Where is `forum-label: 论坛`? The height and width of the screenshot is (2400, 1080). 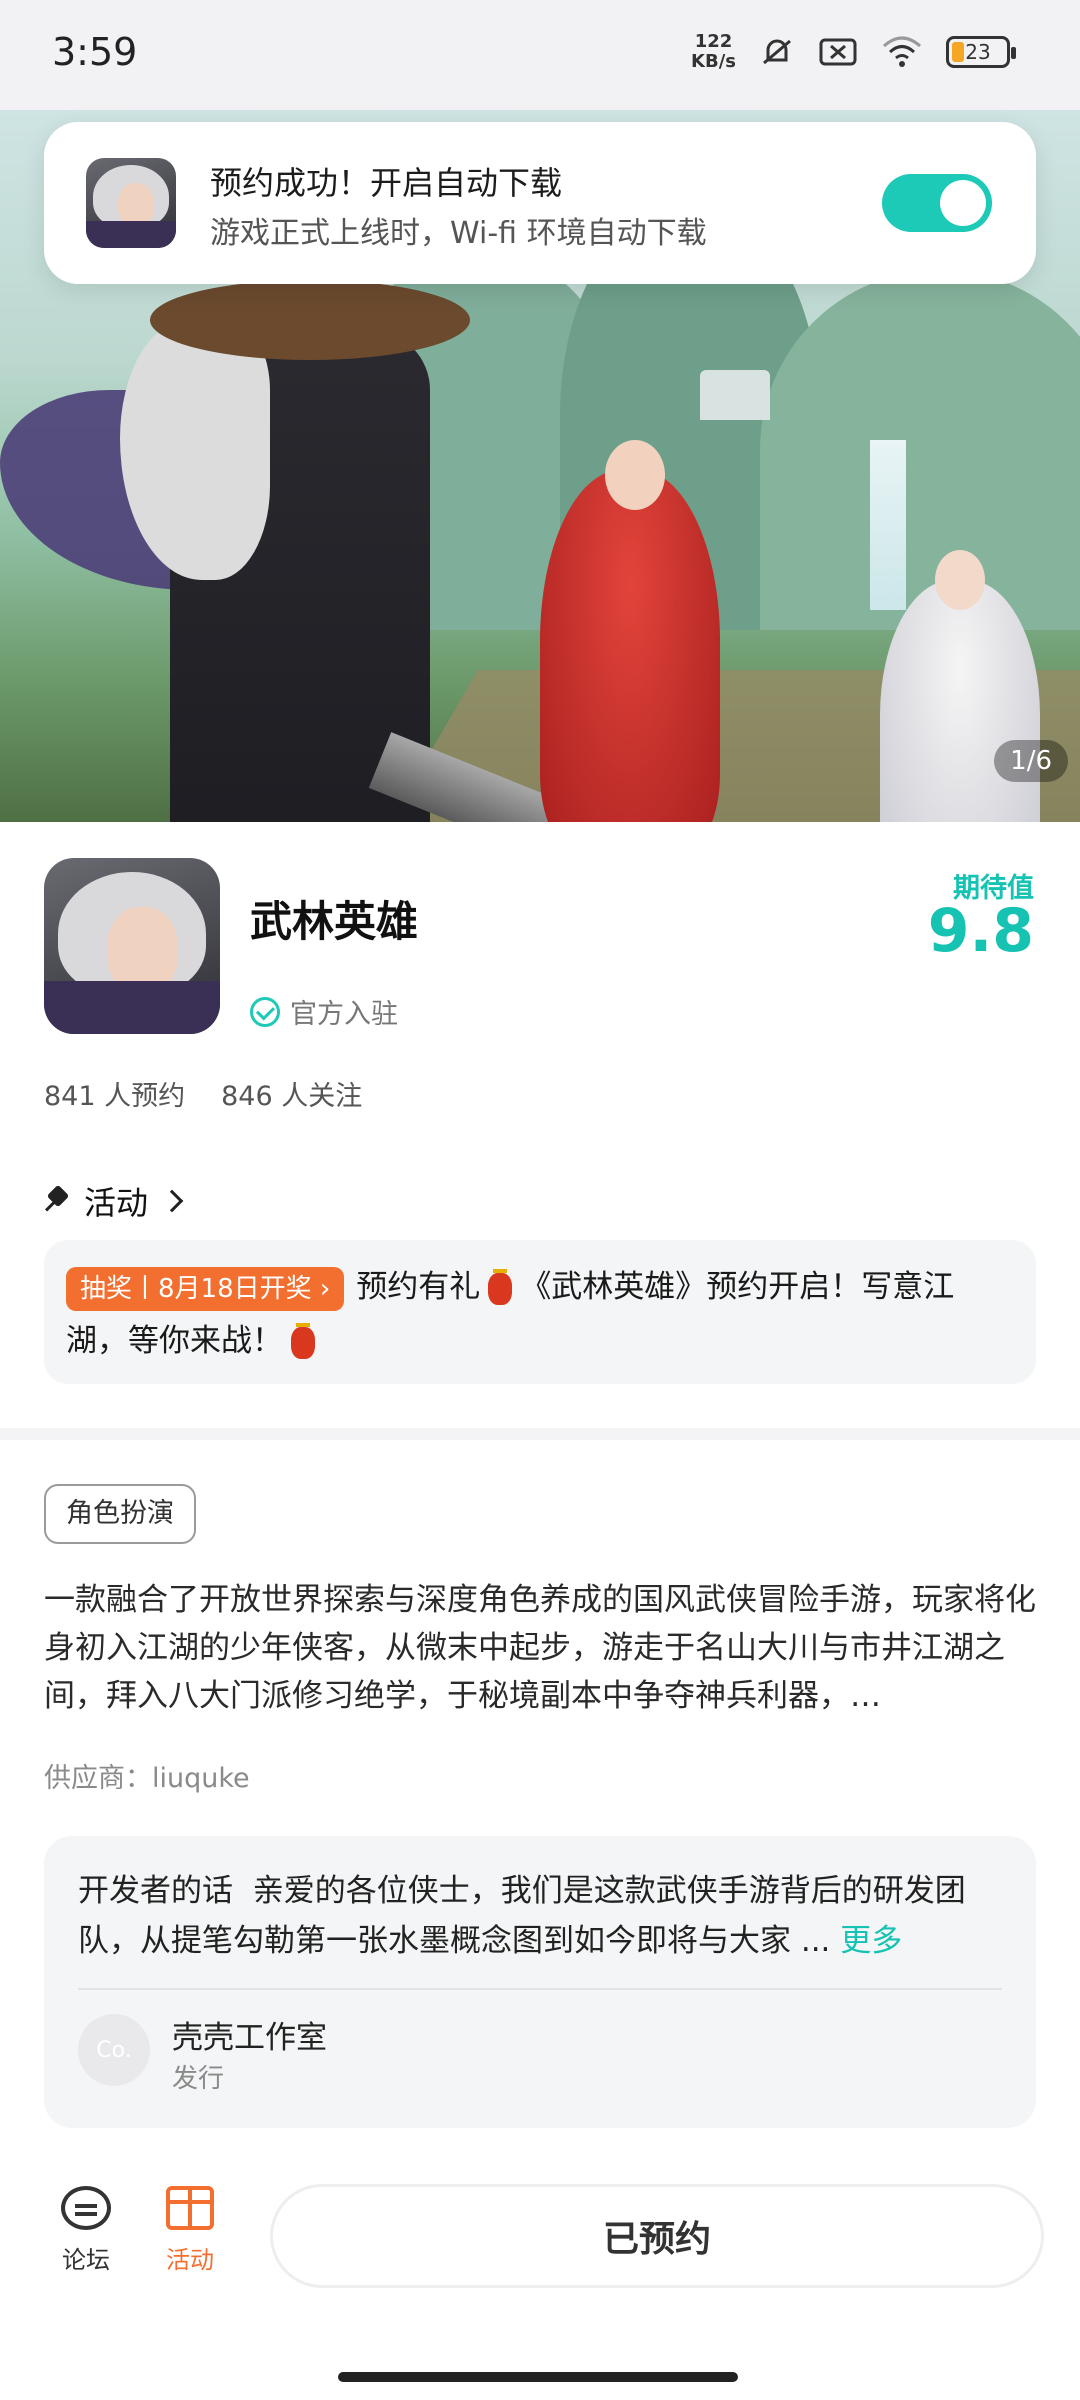 forum-label: 论坛 is located at coordinates (86, 2260).